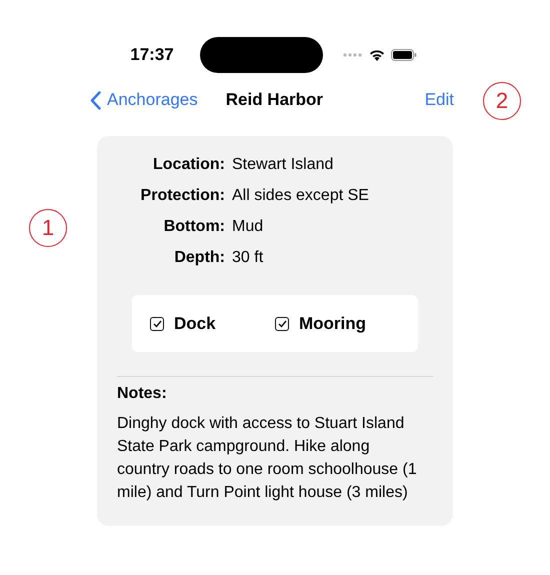 The height and width of the screenshot is (575, 550). I want to click on back-button: Anchorages, so click(144, 100).